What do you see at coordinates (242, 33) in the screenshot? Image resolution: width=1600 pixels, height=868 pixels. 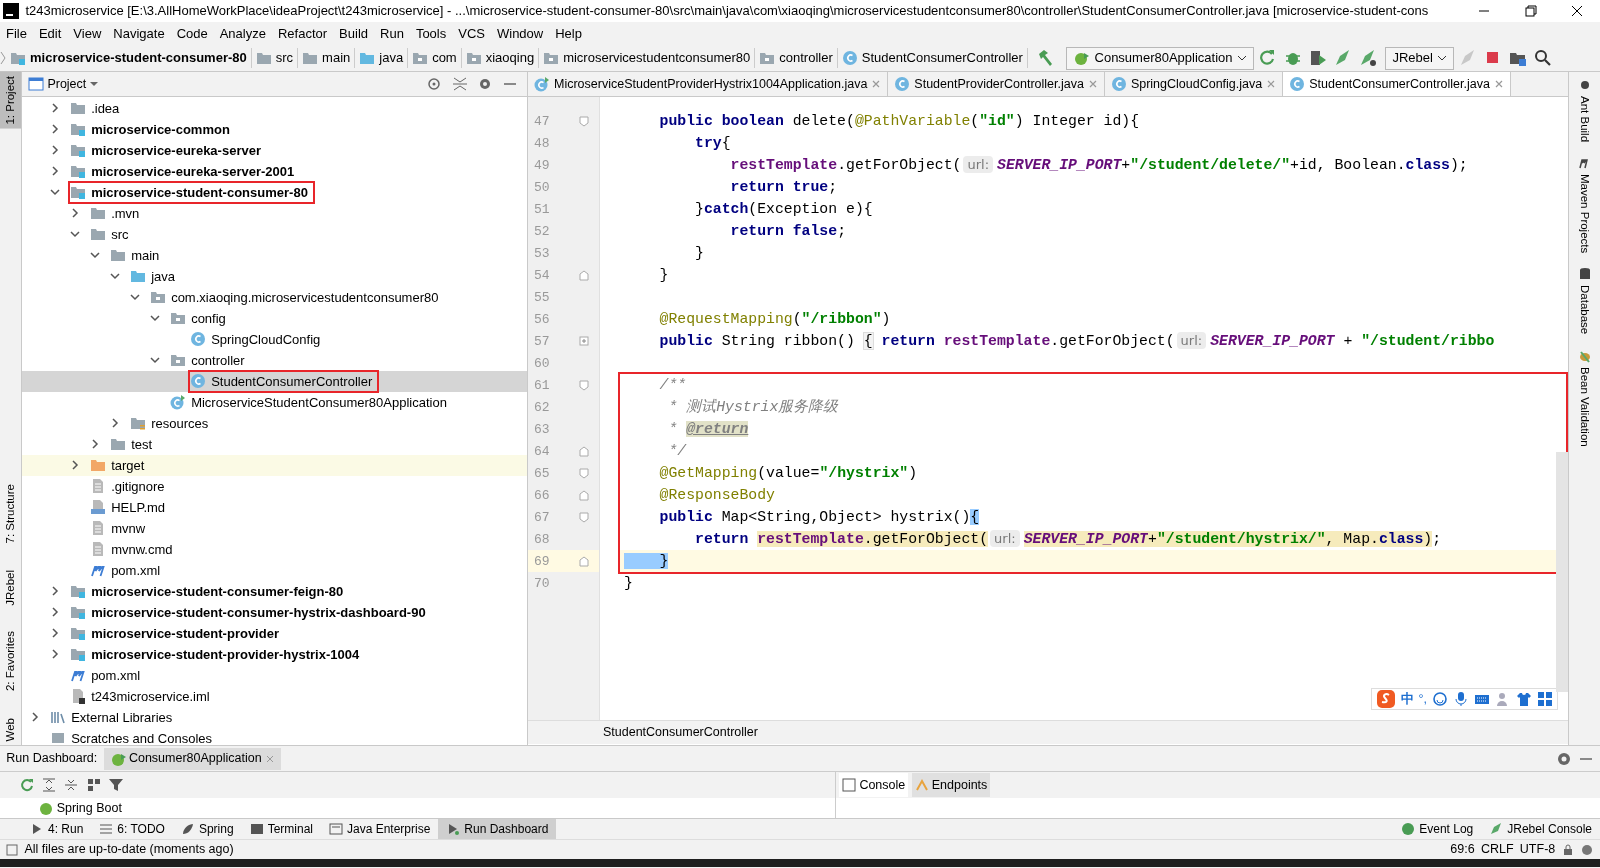 I see `menu-item: Analyze` at bounding box center [242, 33].